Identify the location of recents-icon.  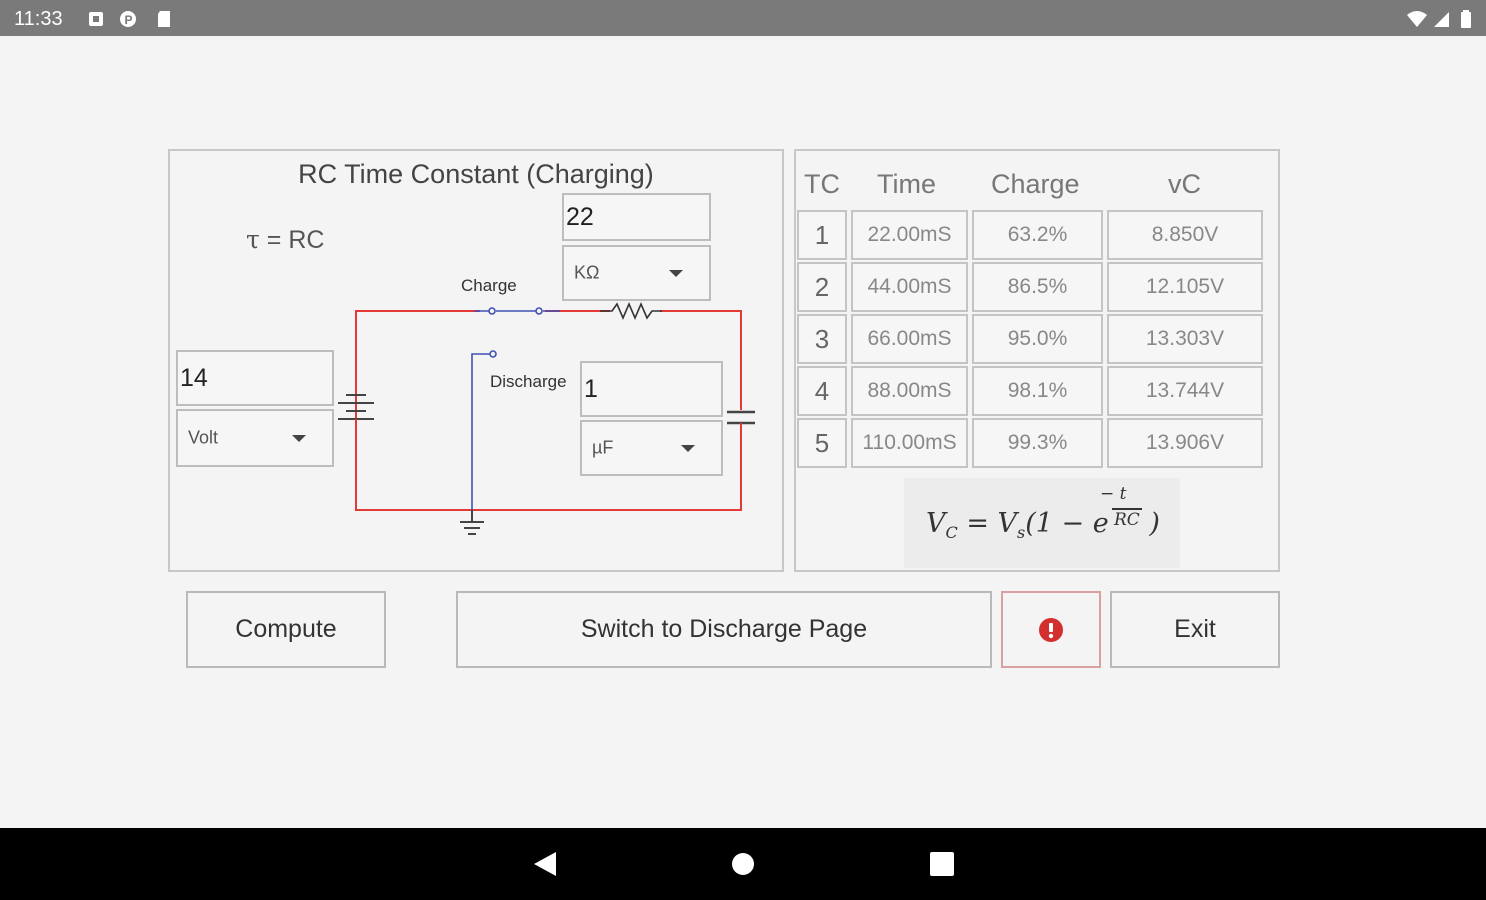
(942, 864).